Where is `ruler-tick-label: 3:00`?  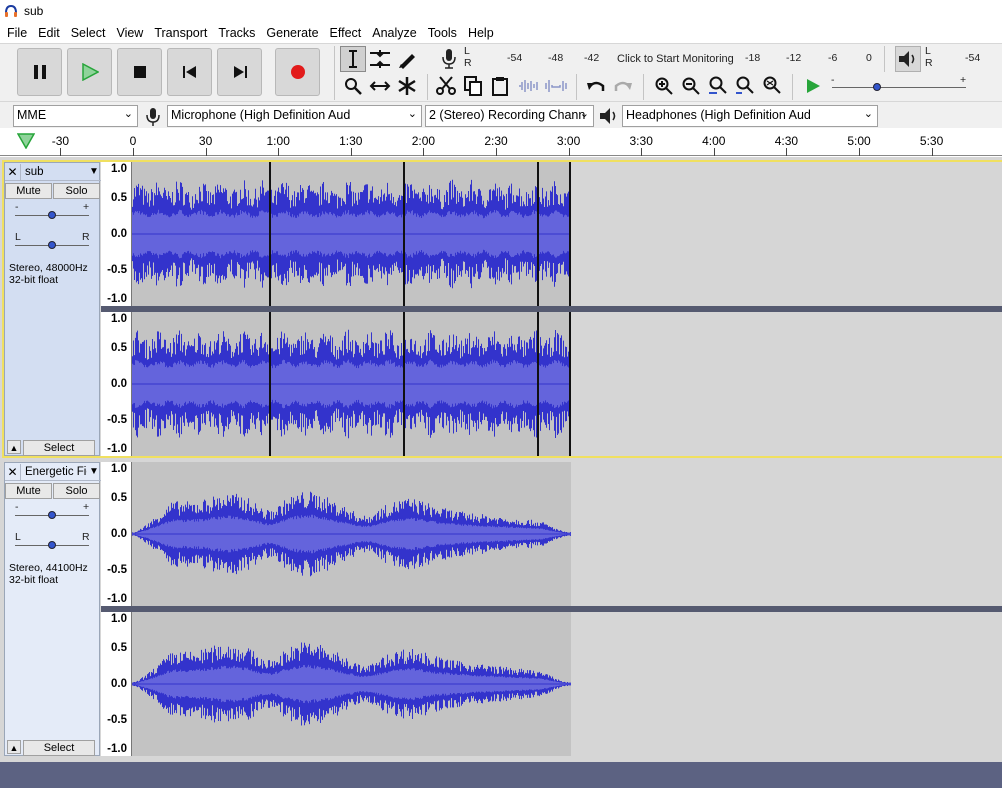
ruler-tick-label: 3:00 is located at coordinates (568, 141).